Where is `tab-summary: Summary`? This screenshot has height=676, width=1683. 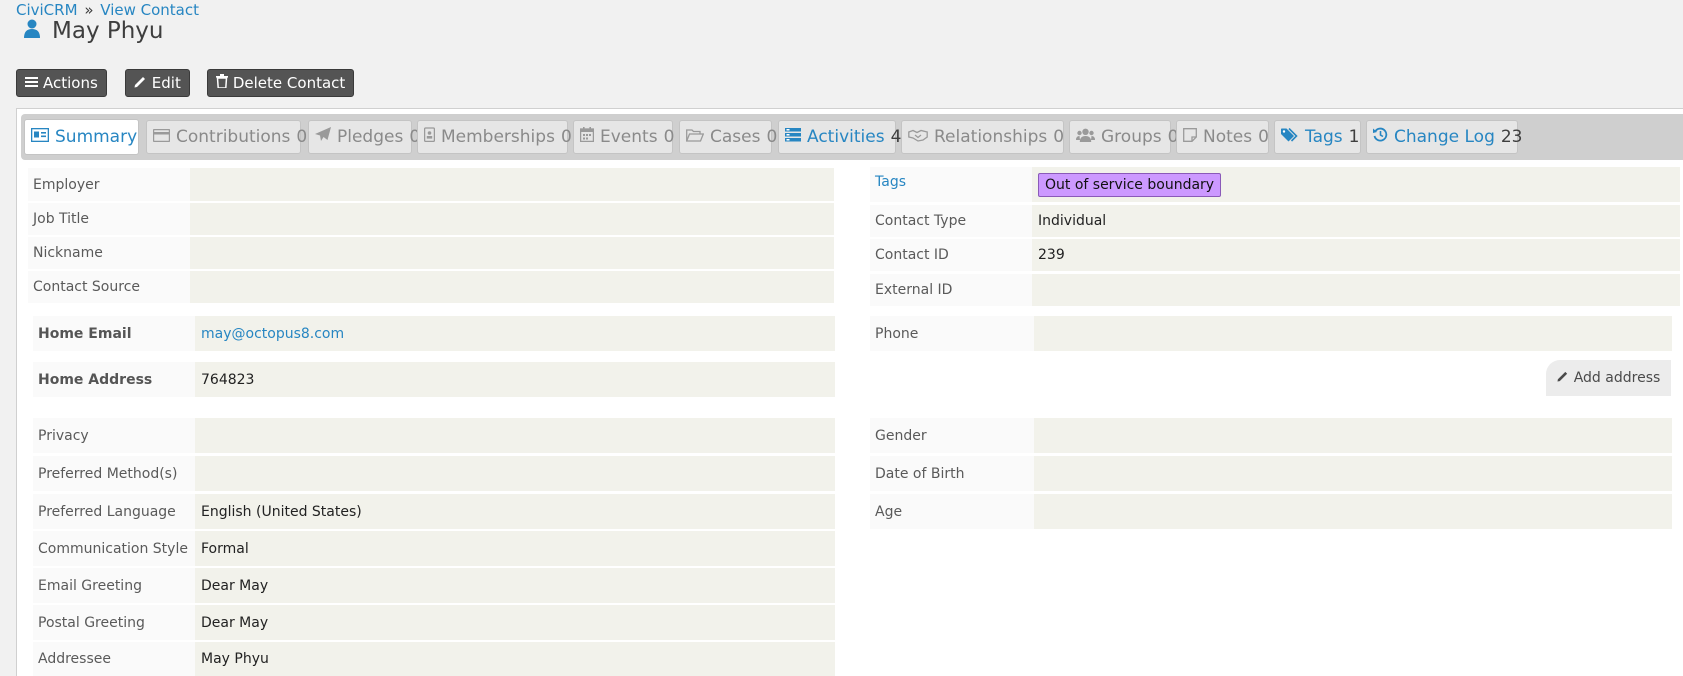
tab-summary: Summary is located at coordinates (81, 137).